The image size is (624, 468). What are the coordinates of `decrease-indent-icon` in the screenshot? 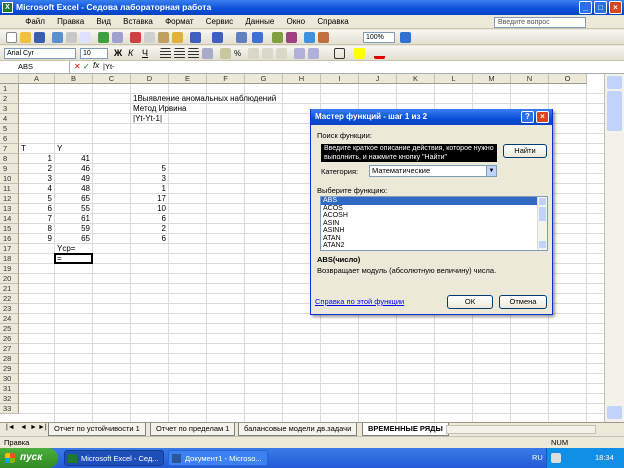 It's located at (299, 53).